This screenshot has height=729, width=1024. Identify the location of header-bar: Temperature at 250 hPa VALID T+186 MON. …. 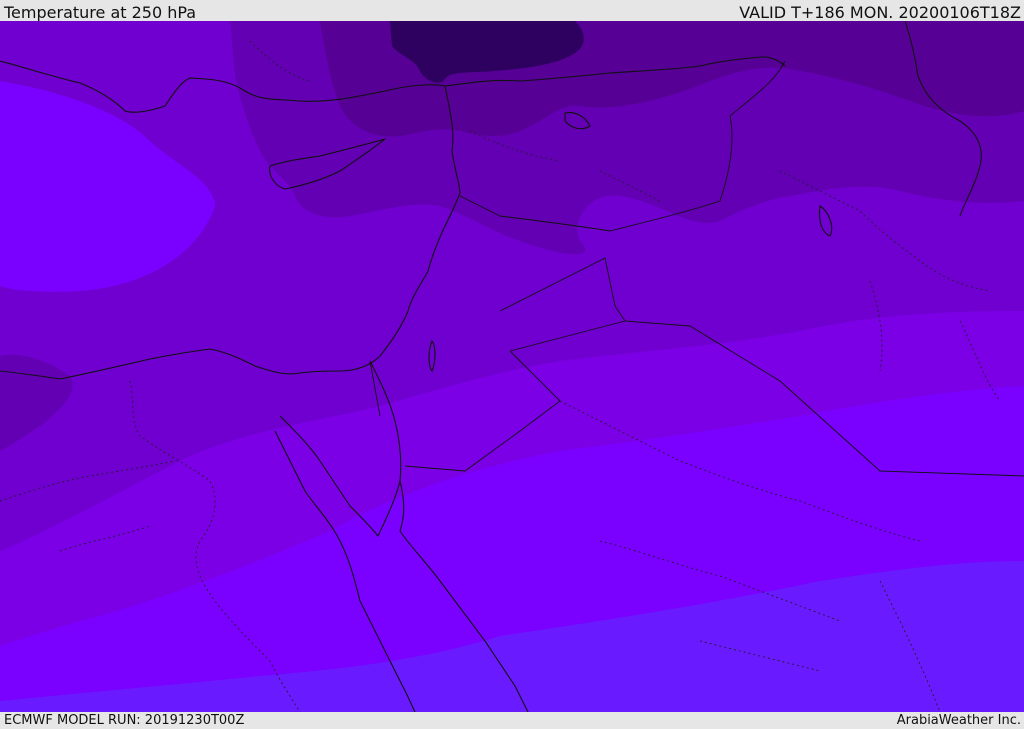
(512, 10).